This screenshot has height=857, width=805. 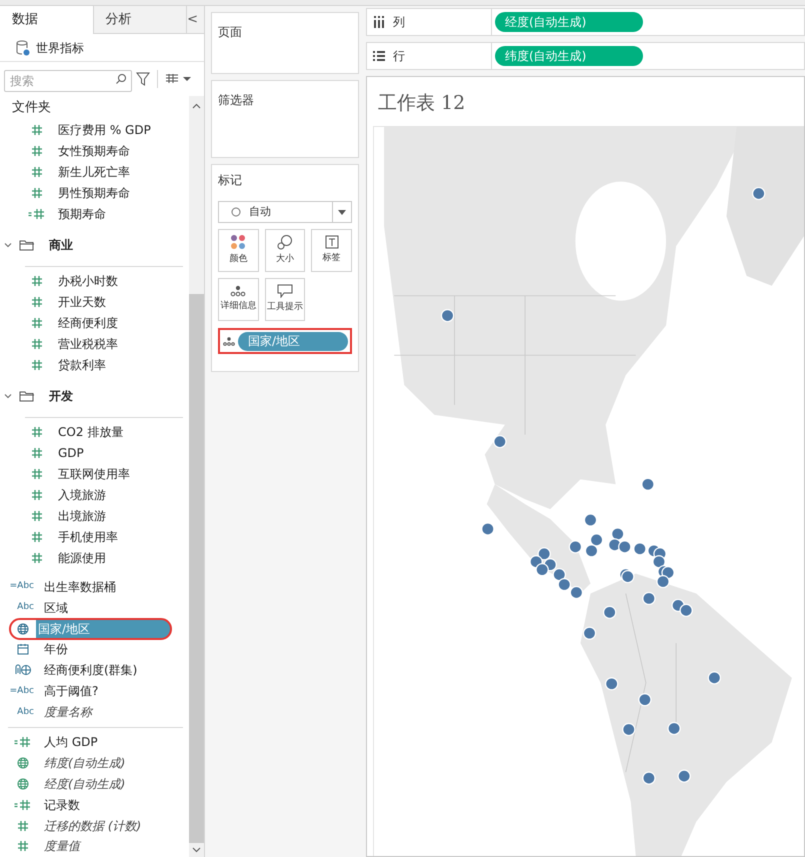 What do you see at coordinates (196, 106) in the screenshot?
I see `scroll-up-icon` at bounding box center [196, 106].